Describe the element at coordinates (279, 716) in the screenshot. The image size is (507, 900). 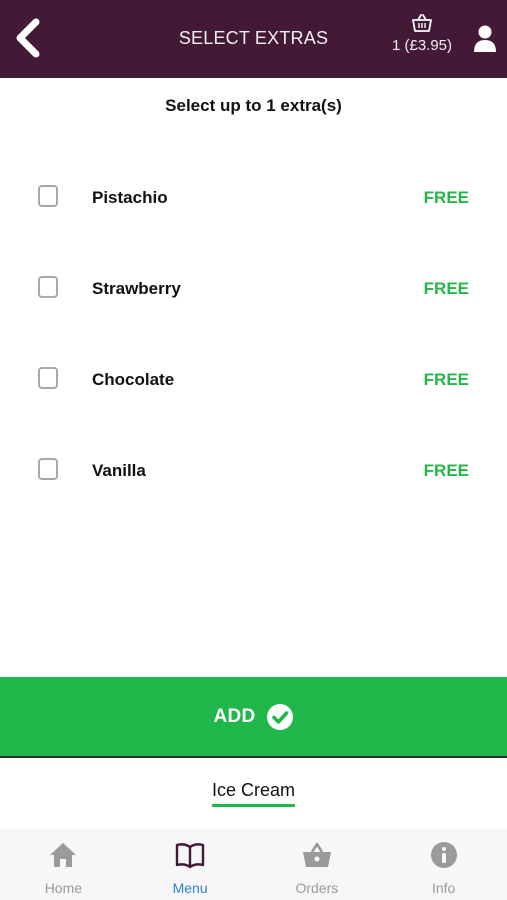
I see `check-circle-icon` at that location.